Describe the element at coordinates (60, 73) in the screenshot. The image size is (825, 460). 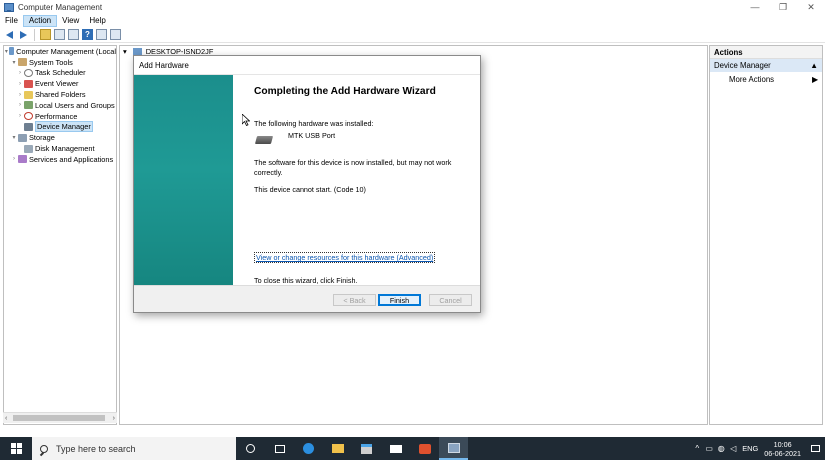
I see `tree-item-task-scheduler: › Task Scheduler` at that location.